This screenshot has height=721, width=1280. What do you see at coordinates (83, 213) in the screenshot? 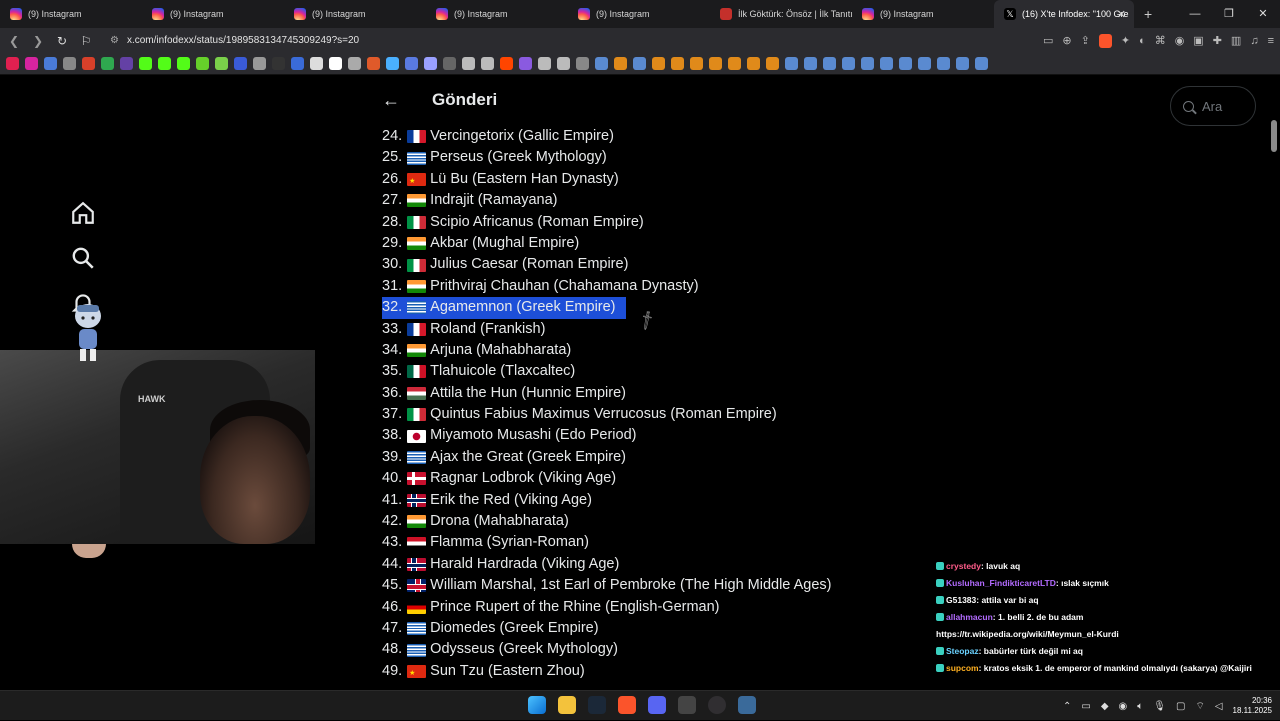
I see `home-icon` at bounding box center [83, 213].